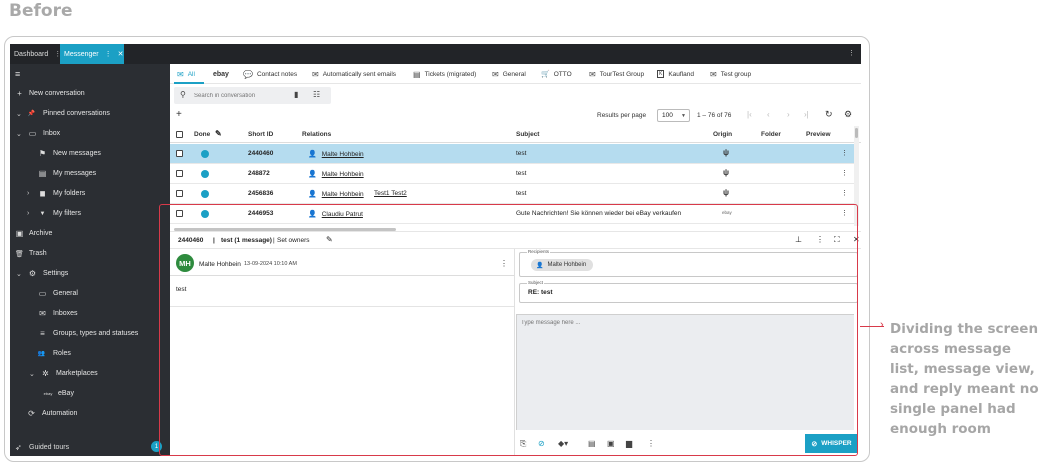 Image resolution: width=1040 pixels, height=465 pixels. I want to click on sidebar-item-my-folders: › ▆ My folders, so click(88, 193).